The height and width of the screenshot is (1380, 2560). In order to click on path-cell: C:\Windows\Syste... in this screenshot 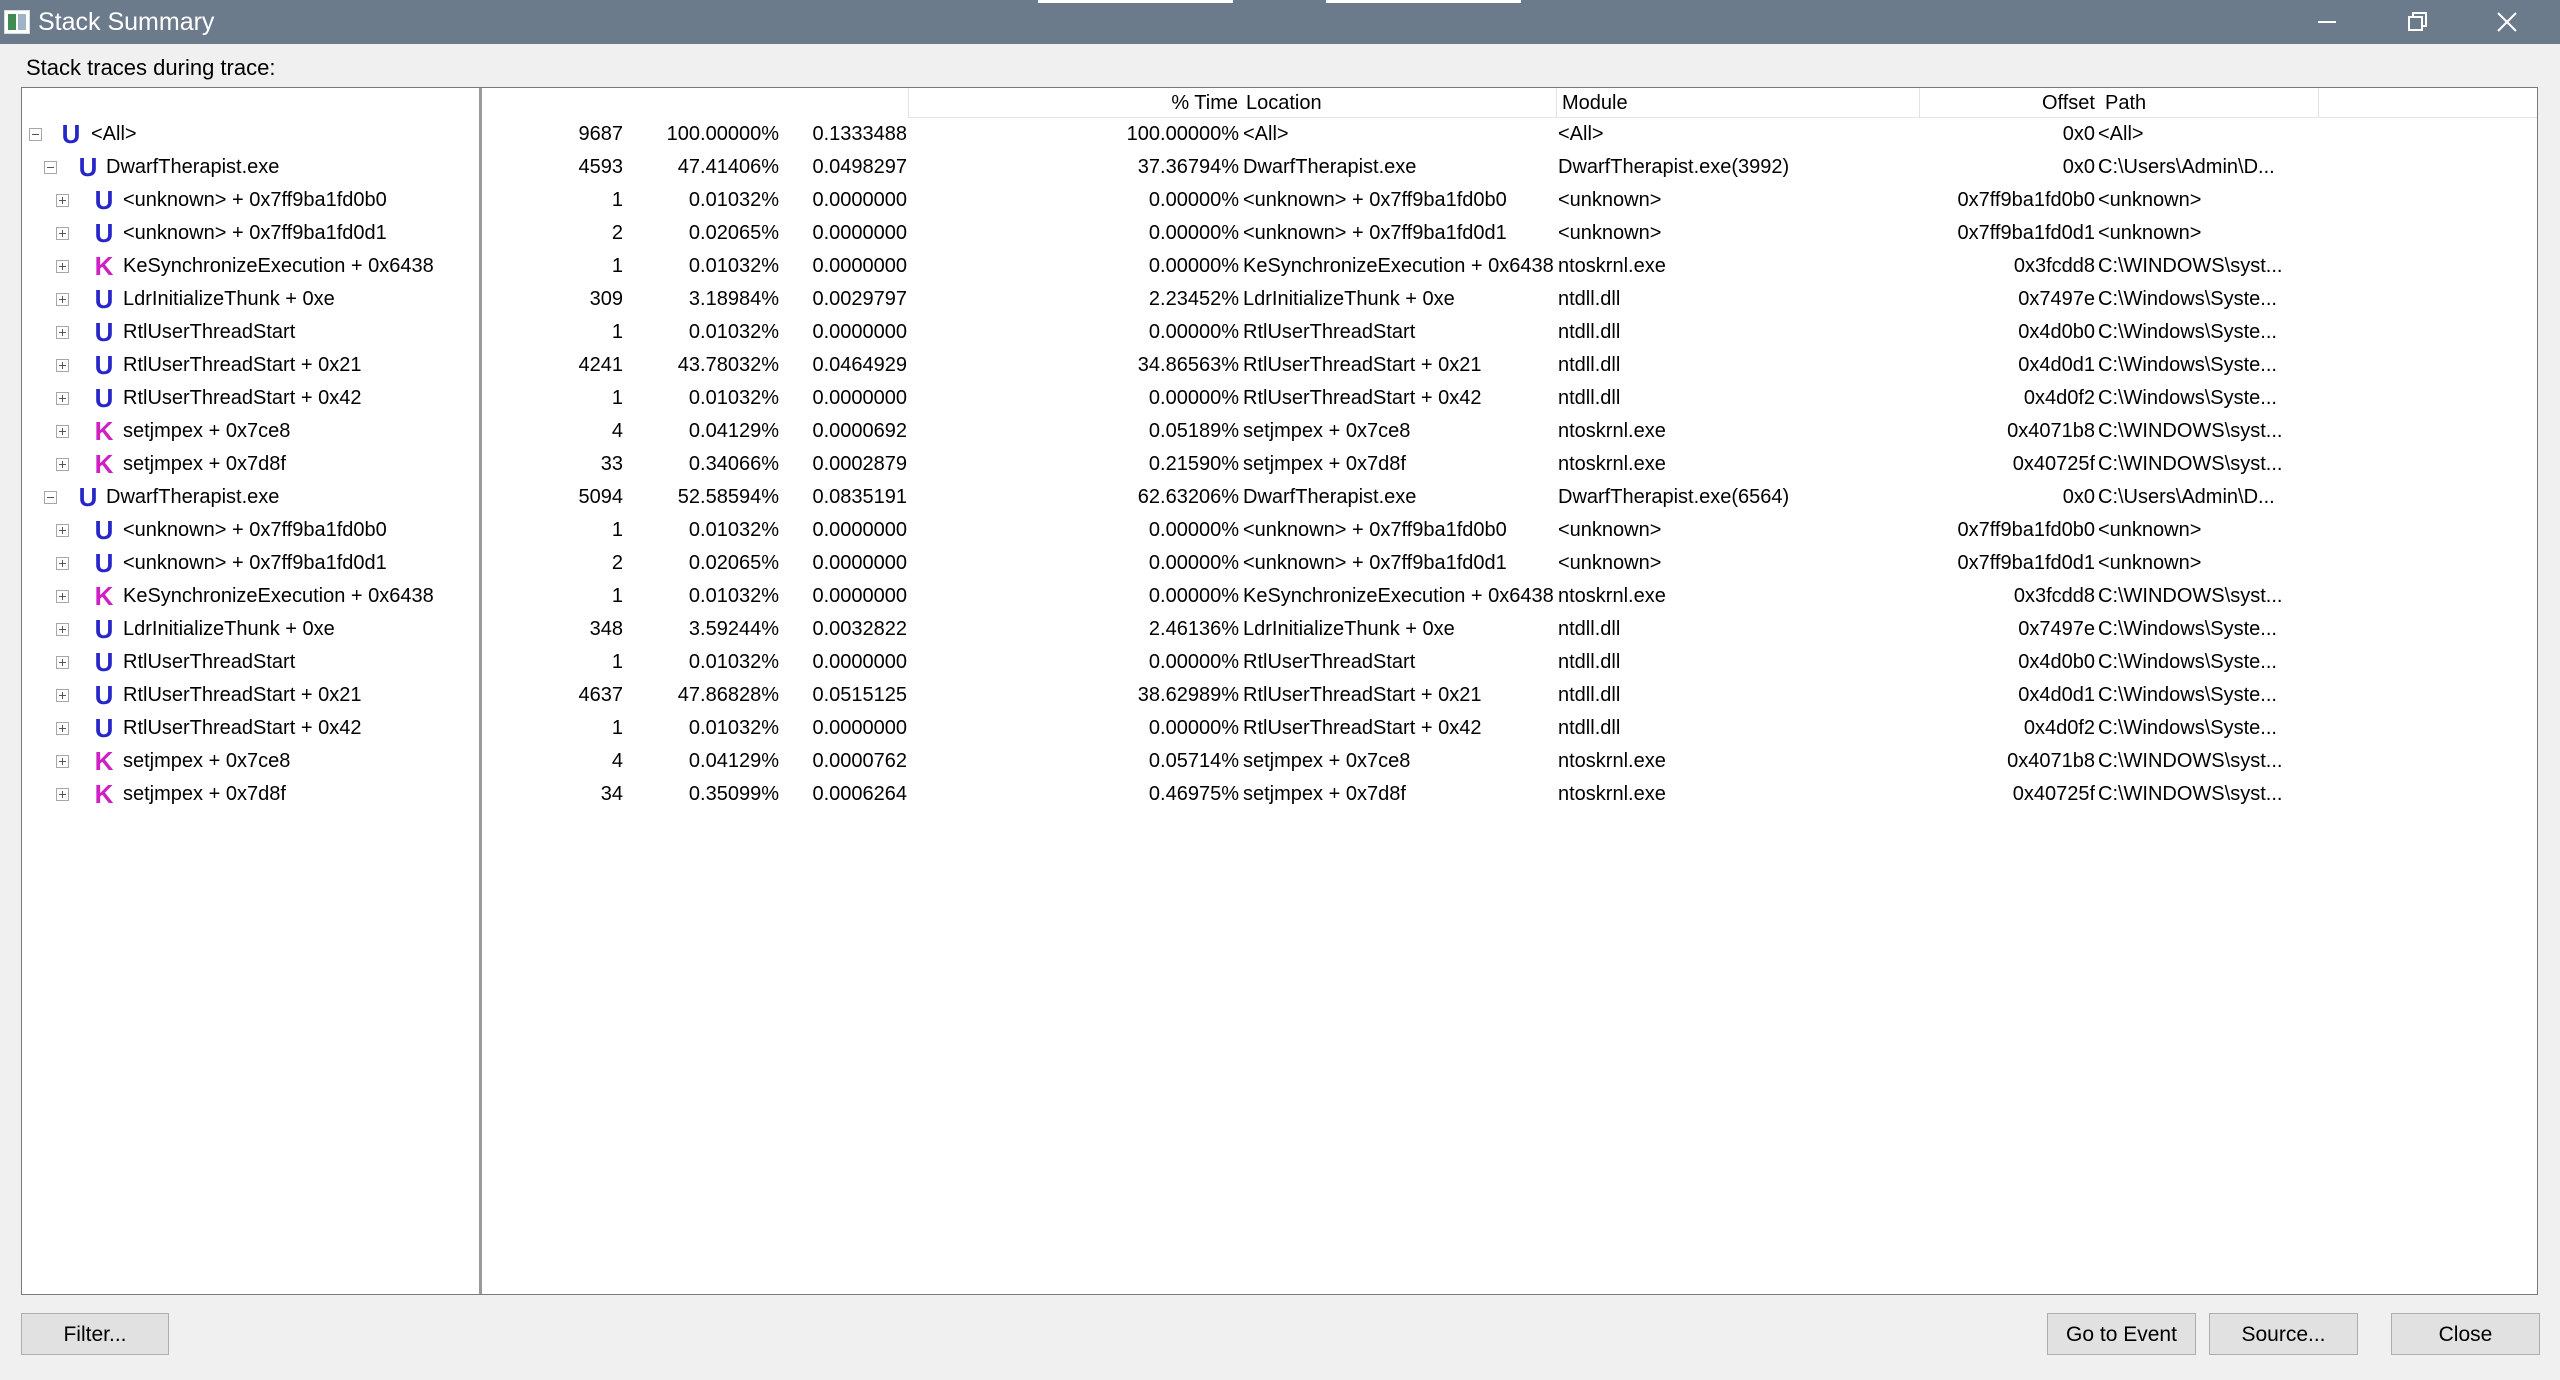, I will do `click(2187, 728)`.